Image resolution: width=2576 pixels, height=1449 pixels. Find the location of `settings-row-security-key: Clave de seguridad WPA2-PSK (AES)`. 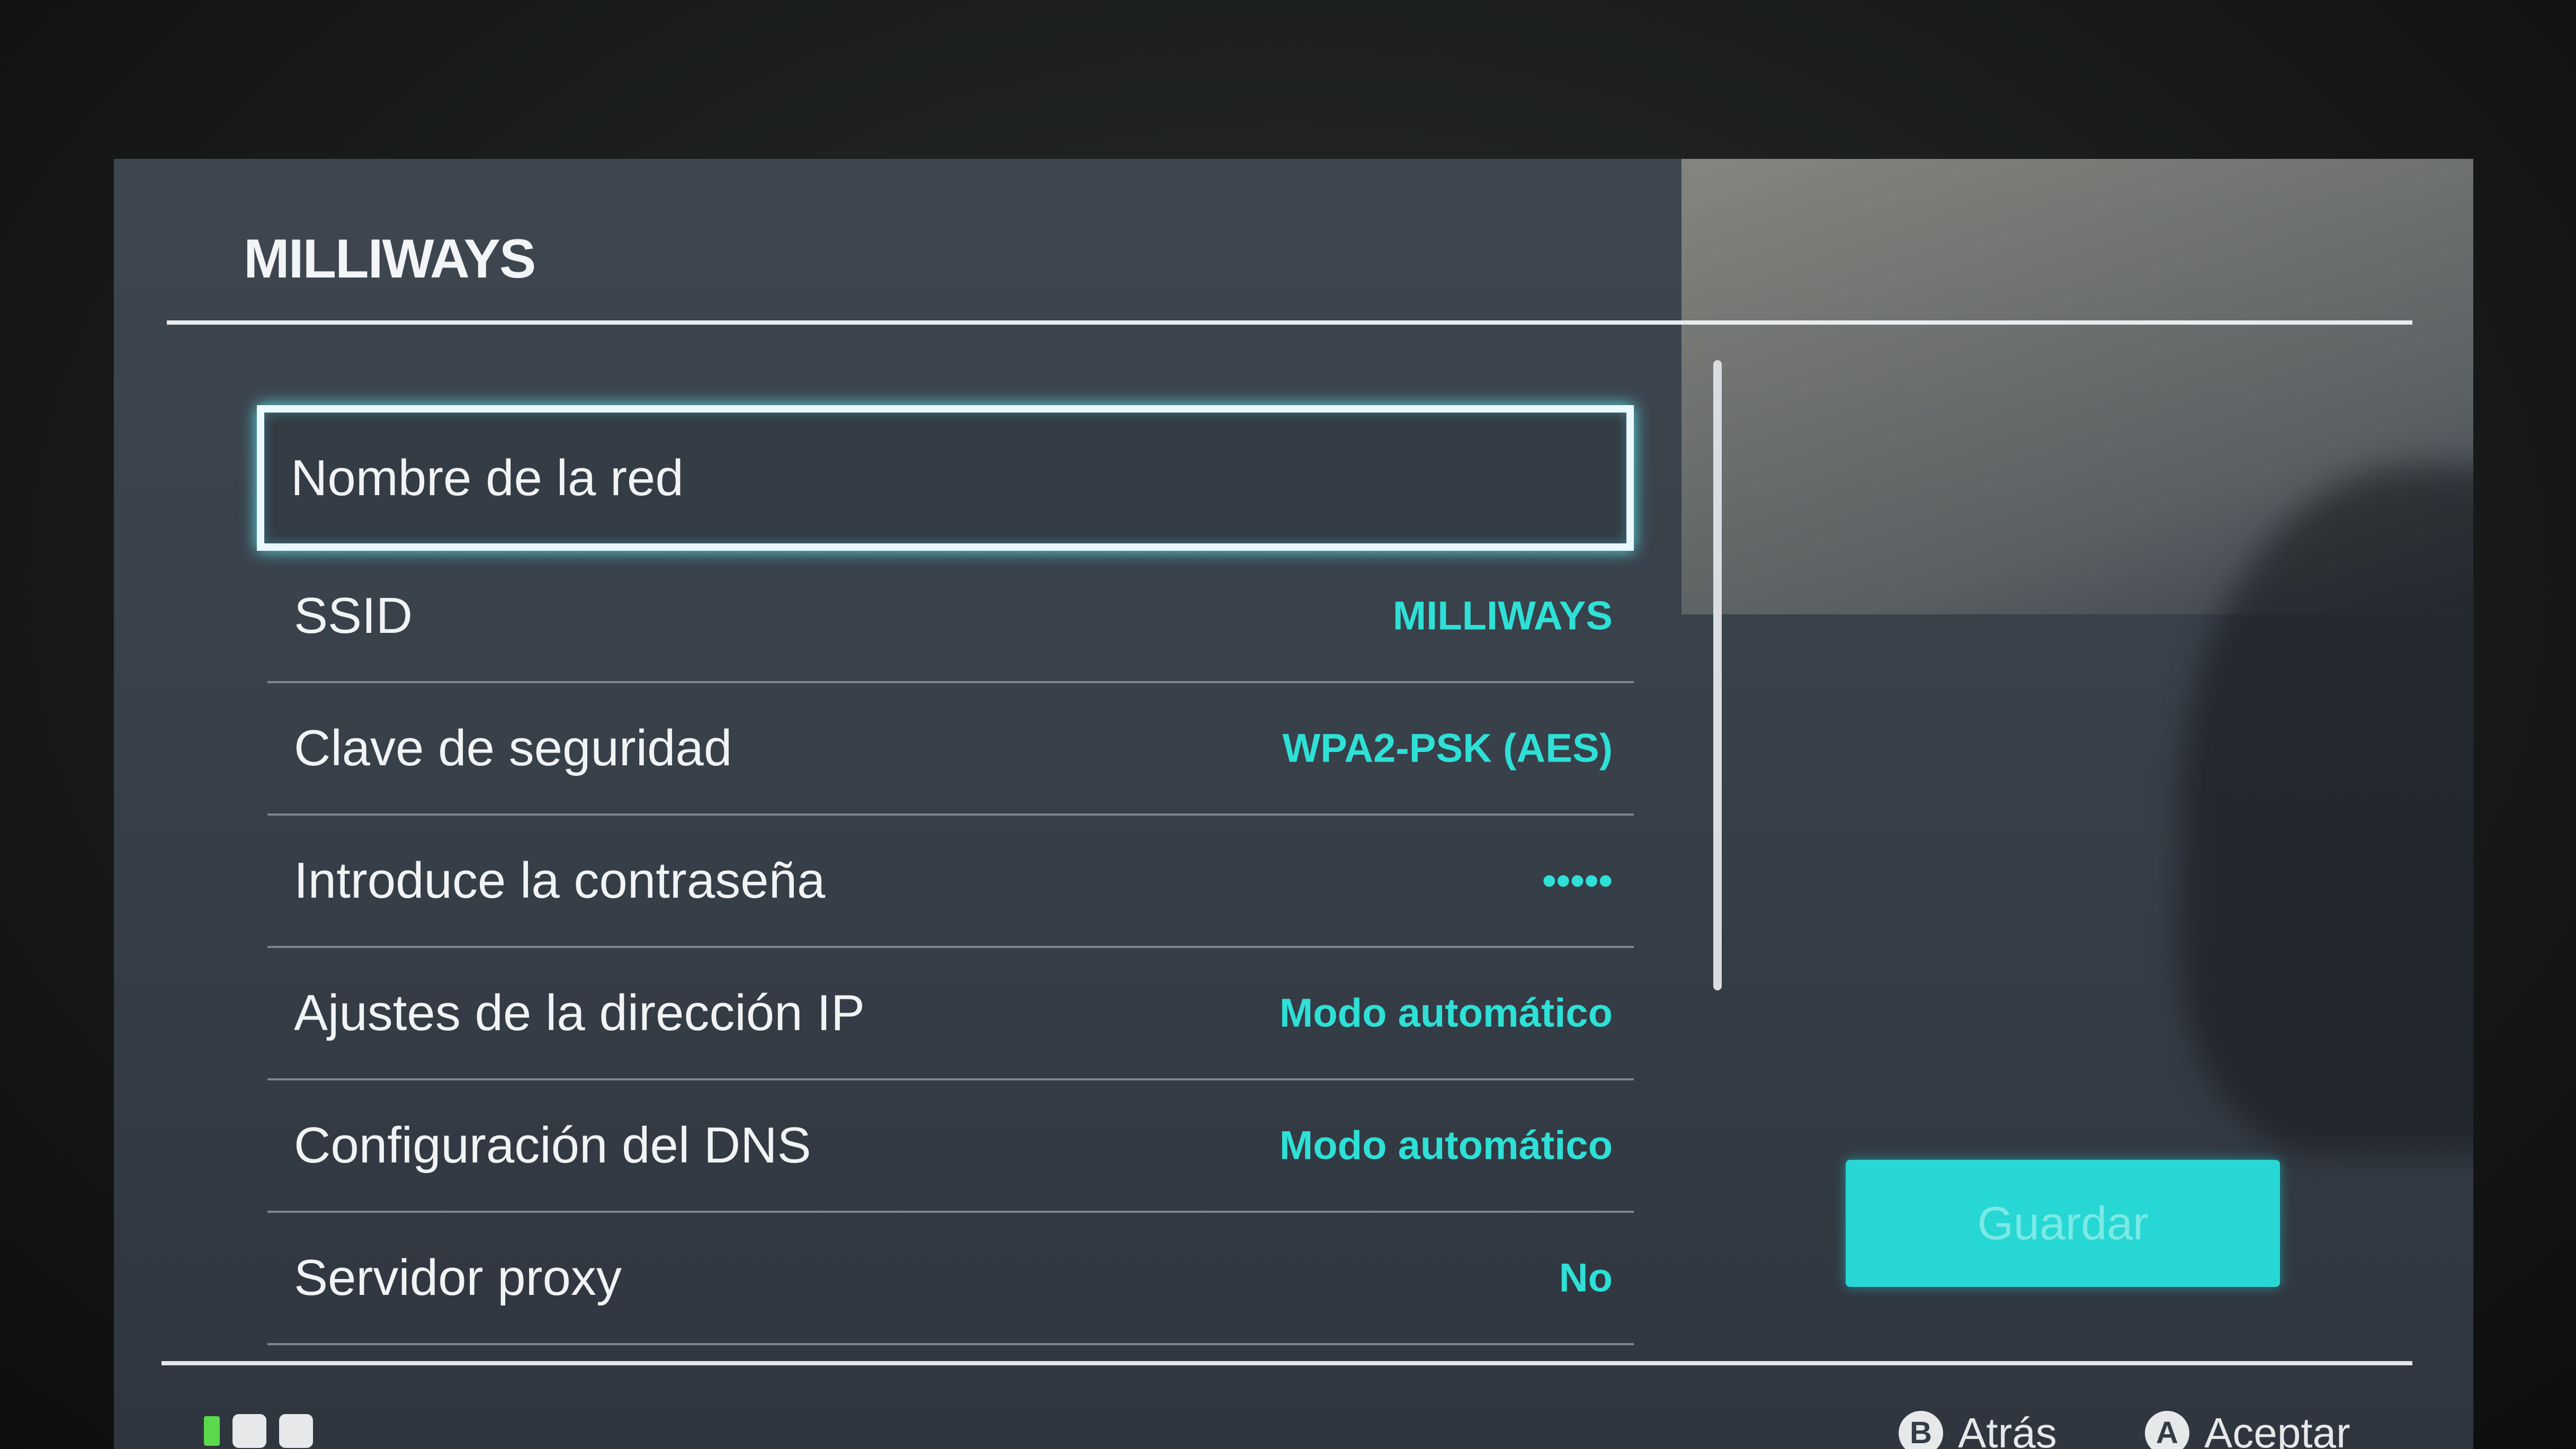

settings-row-security-key: Clave de seguridad WPA2-PSK (AES) is located at coordinates (950, 749).